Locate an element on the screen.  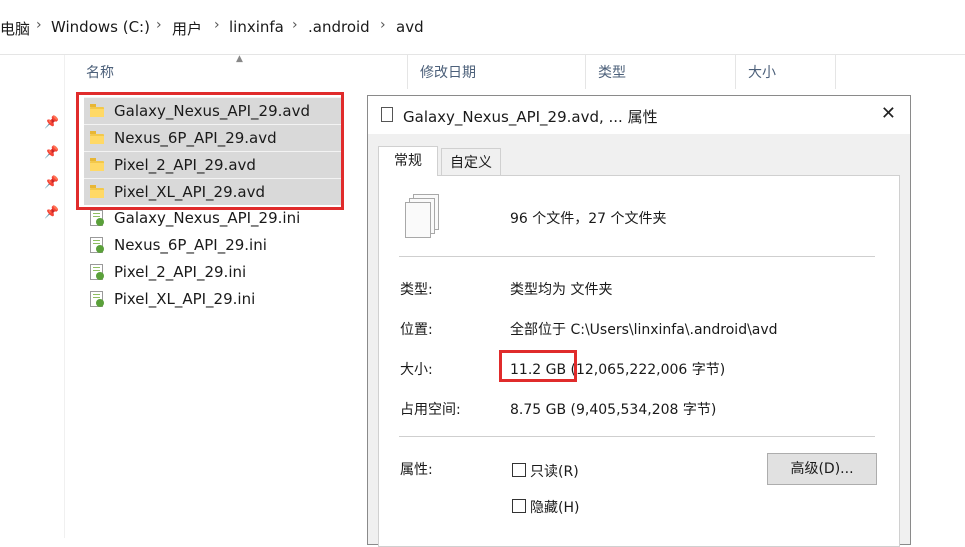
list-item: Galaxy_Nexus_API_29.avd is located at coordinates (213, 110).